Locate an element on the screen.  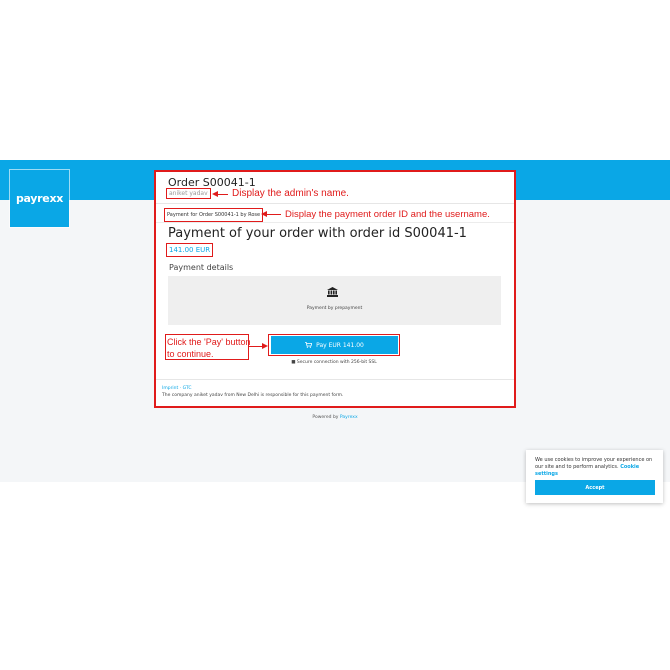
payrexx-logo: payrexx is located at coordinates (39, 198).